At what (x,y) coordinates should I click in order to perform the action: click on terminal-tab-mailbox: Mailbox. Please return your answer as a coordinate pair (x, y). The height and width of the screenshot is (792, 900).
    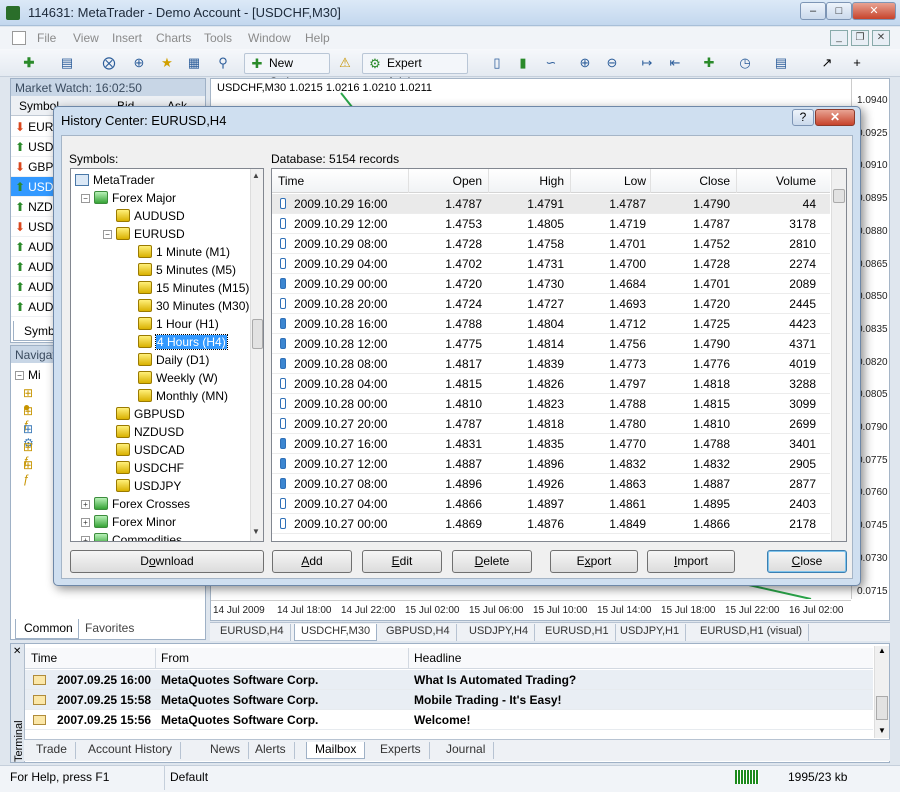
    Looking at the image, I should click on (336, 750).